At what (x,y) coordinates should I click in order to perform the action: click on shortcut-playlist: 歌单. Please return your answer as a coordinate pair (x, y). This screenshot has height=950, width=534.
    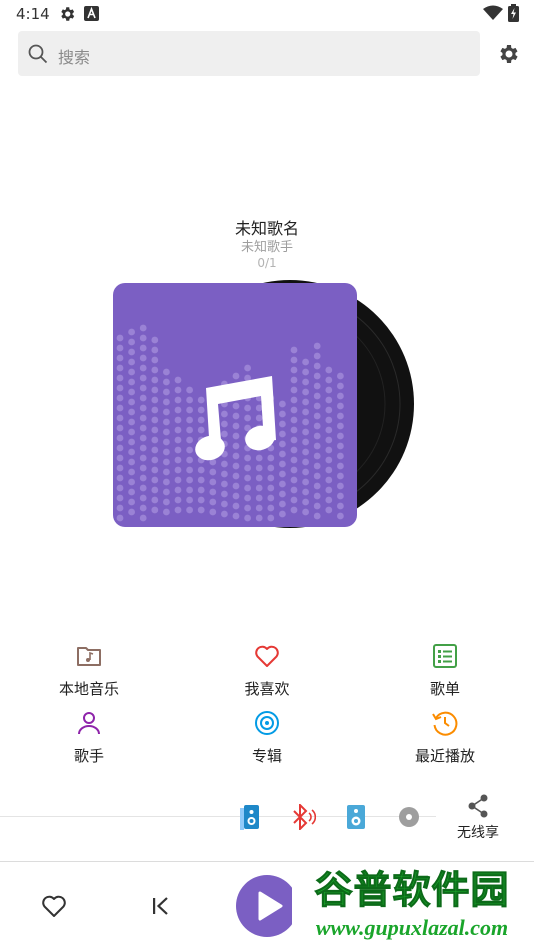
    Looking at the image, I should click on (445, 670).